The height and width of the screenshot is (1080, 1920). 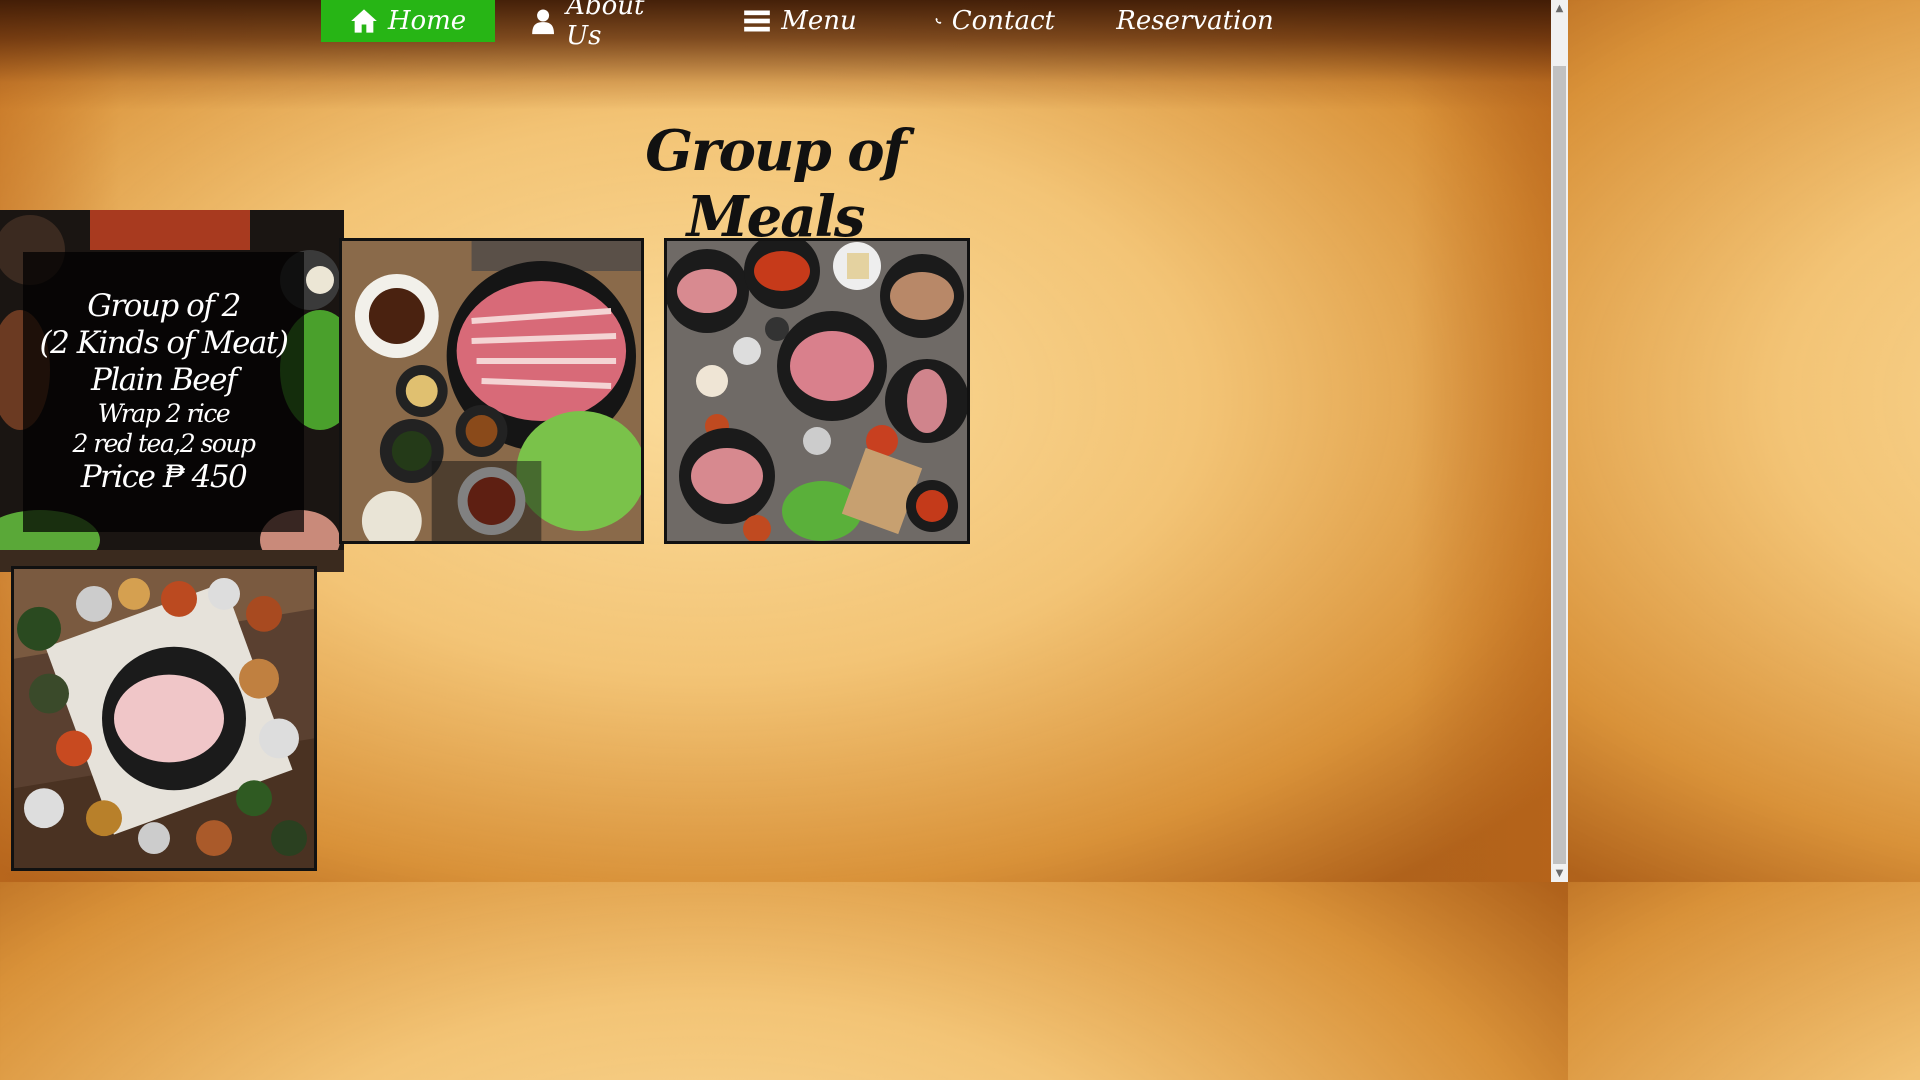 What do you see at coordinates (757, 21) in the screenshot?
I see `bars-icon` at bounding box center [757, 21].